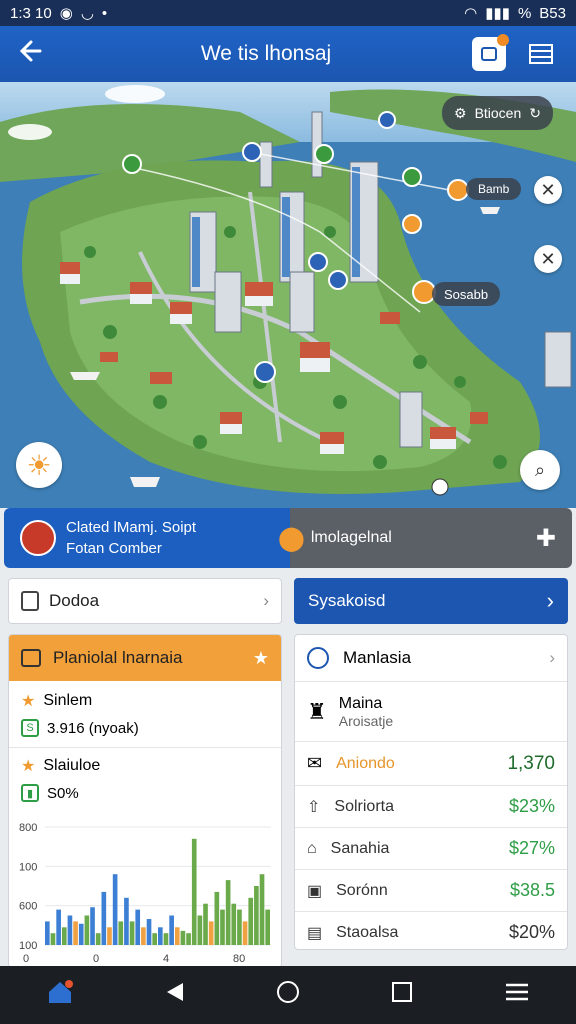  What do you see at coordinates (532, 890) in the screenshot?
I see `row-value: $38.5` at bounding box center [532, 890].